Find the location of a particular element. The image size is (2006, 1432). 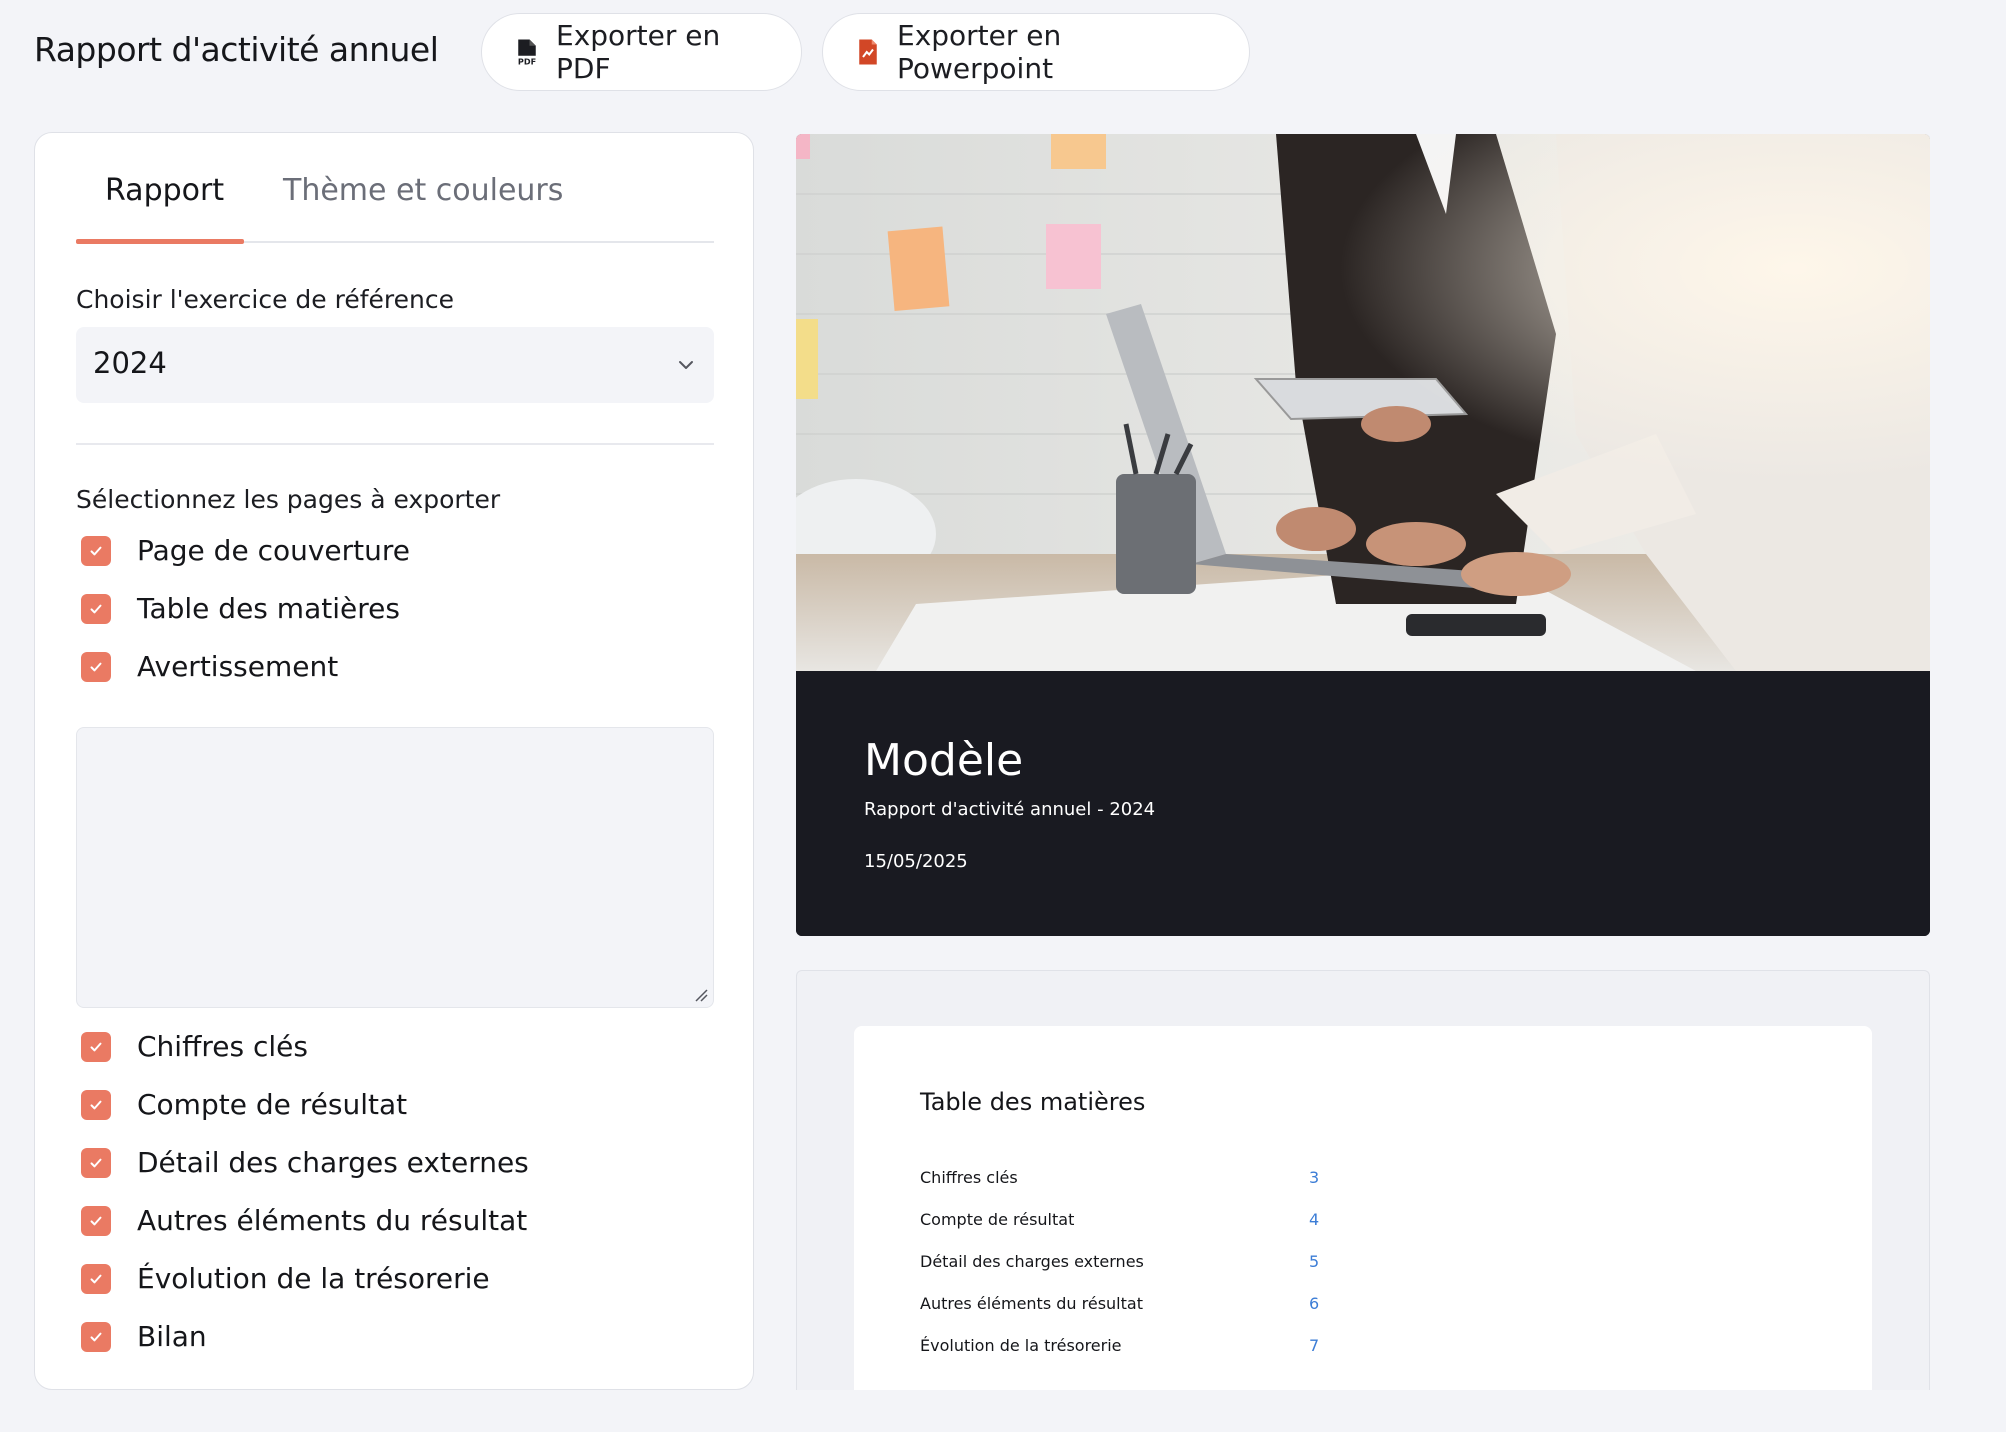

pdf-file-icon: PDF is located at coordinates (527, 52).